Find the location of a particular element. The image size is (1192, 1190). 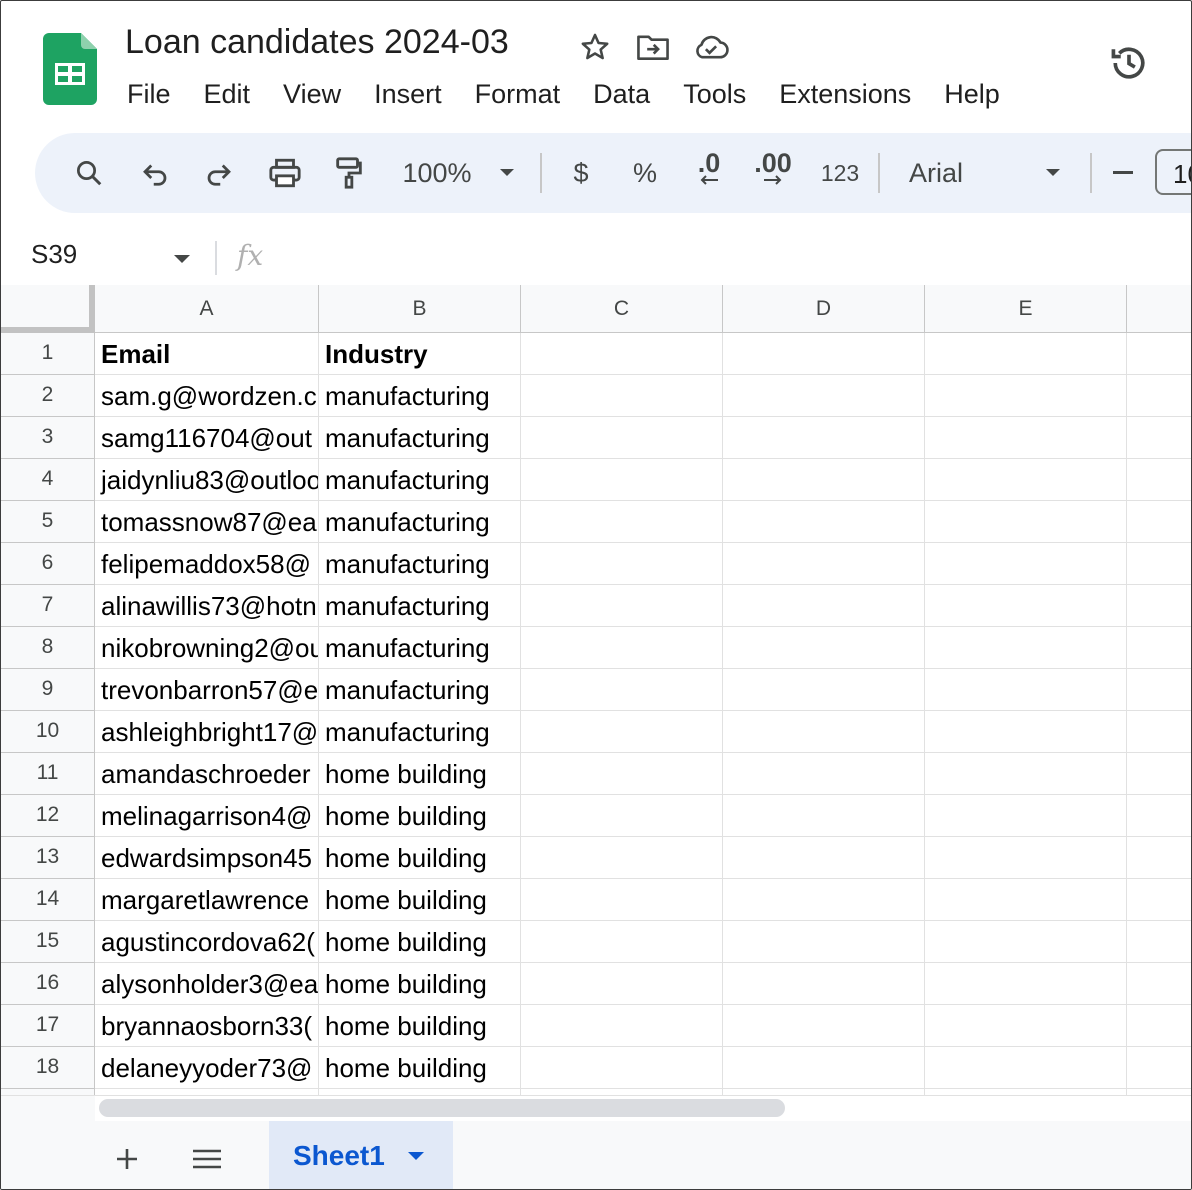

all-sheets-menu-icon is located at coordinates (207, 1159).